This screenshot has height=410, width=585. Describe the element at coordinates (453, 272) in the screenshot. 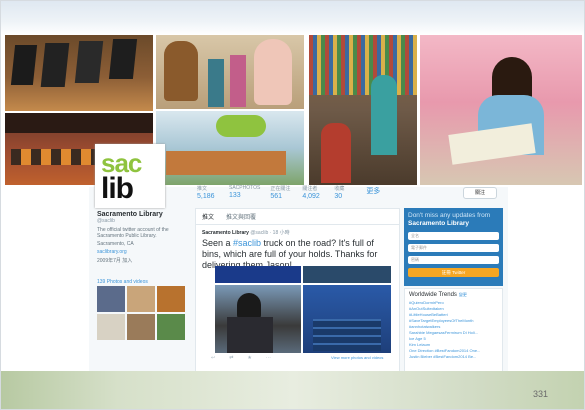

I see `signup-button: 註冊 Twitter` at that location.